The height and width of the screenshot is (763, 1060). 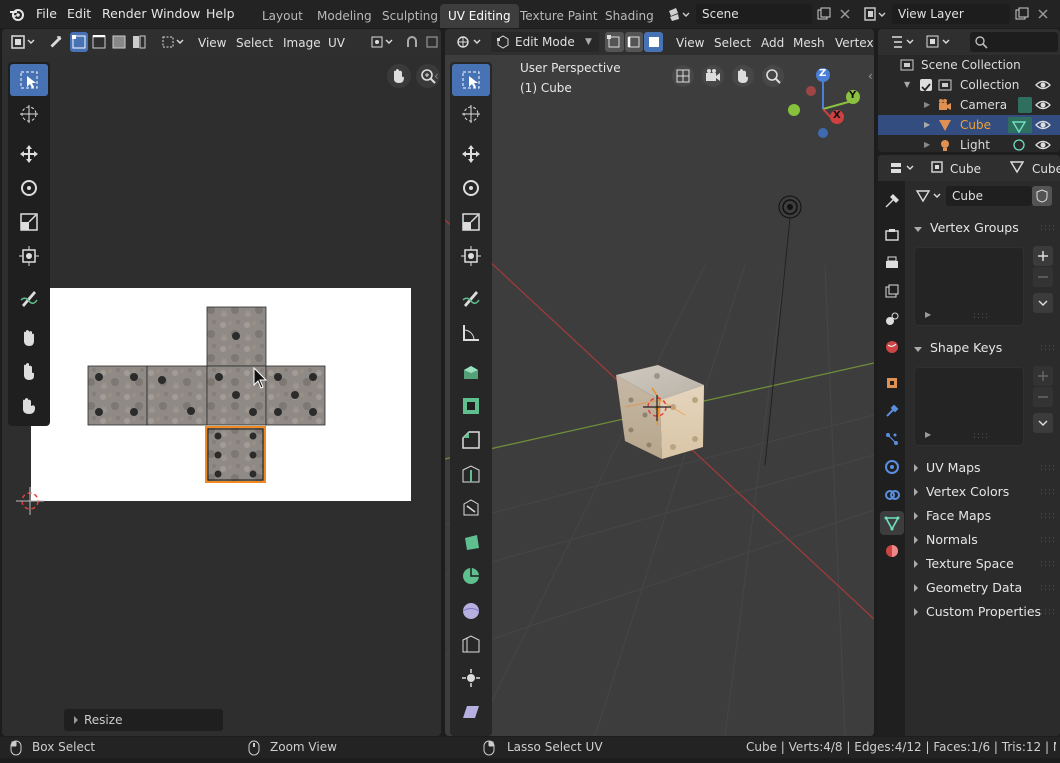 I want to click on menu-render: Render, so click(x=124, y=14).